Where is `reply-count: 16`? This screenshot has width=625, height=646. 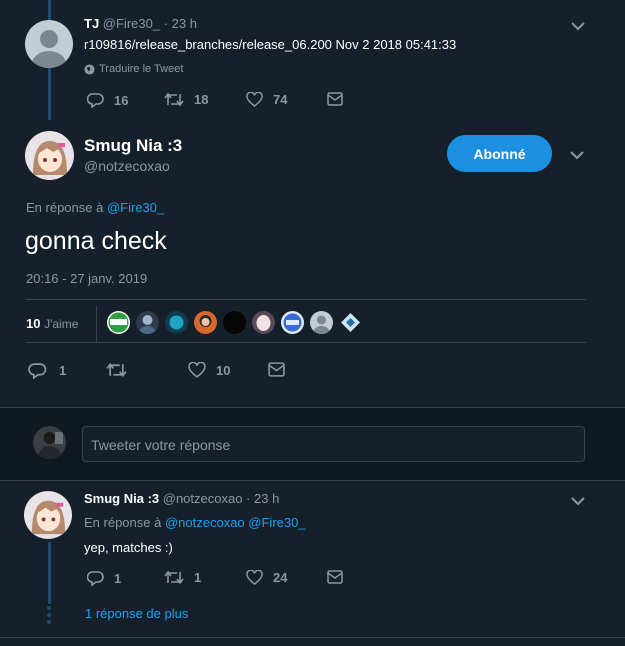 reply-count: 16 is located at coordinates (121, 100).